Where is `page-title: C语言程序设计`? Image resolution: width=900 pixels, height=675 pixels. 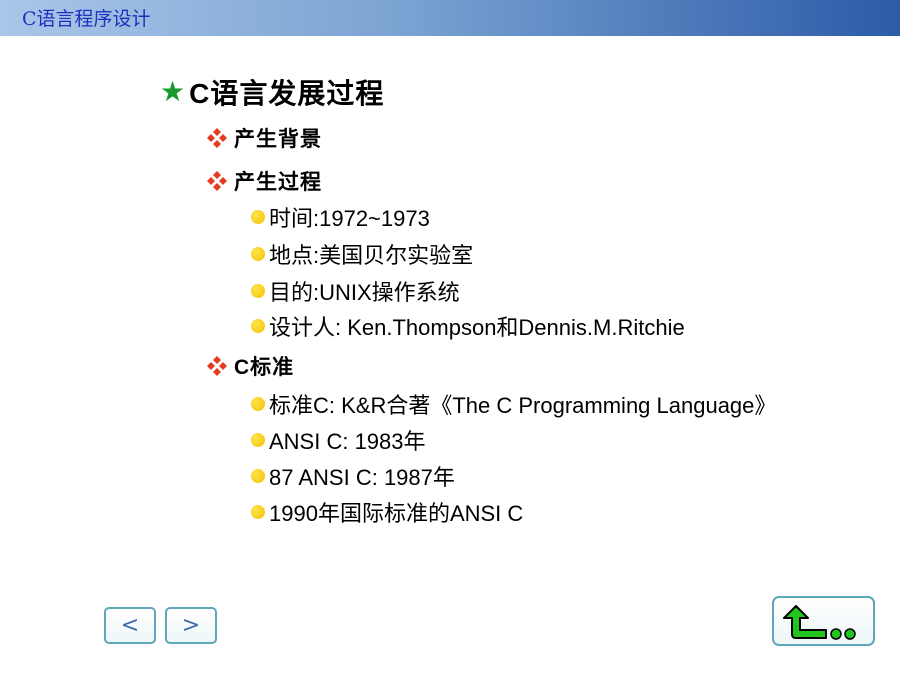
page-title: C语言程序设计 is located at coordinates (86, 19).